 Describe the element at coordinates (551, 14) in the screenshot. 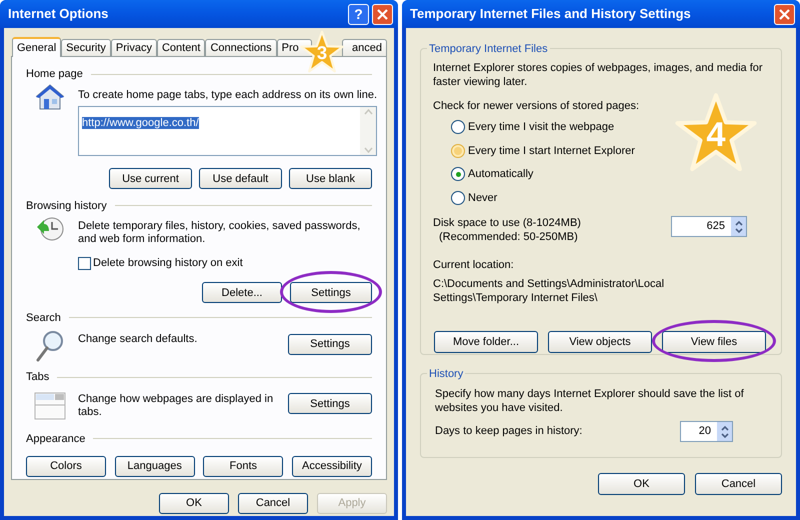

I see `window-title: Temporary Internet Files and History Settings` at that location.